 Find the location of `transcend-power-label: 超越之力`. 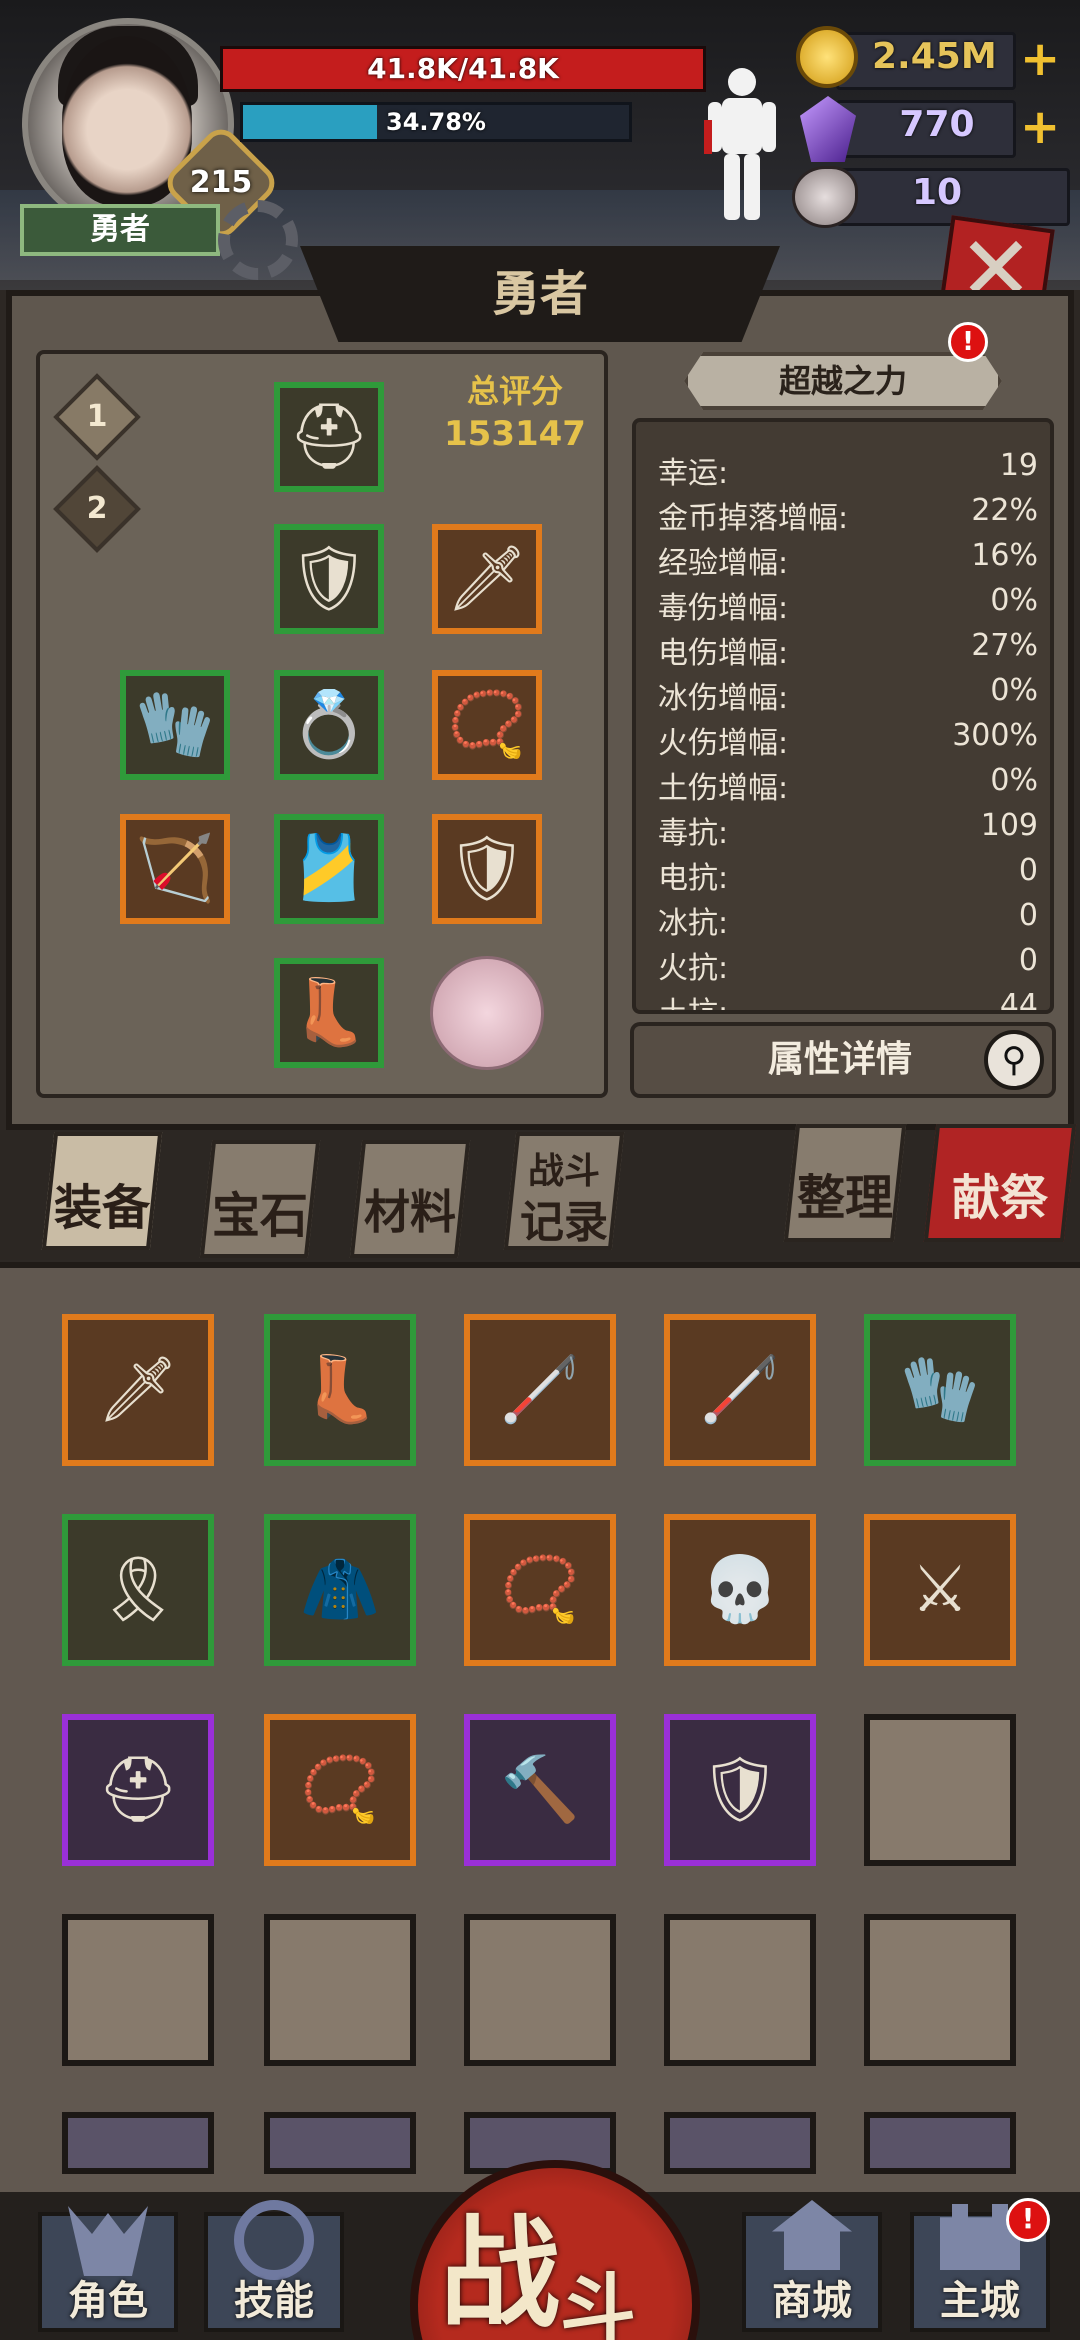

transcend-power-label: 超越之力 is located at coordinates (842, 381).